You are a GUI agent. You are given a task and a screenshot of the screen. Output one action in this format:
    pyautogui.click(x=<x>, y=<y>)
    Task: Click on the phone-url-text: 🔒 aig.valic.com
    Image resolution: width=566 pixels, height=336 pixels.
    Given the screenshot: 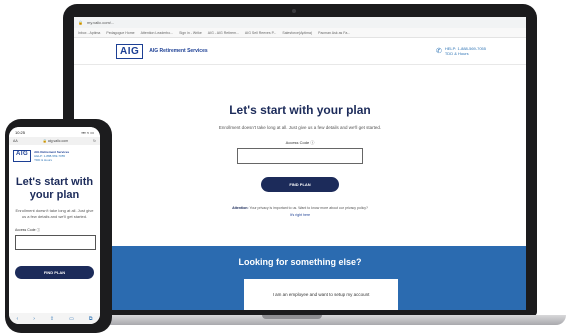 What is the action you would take?
    pyautogui.click(x=56, y=141)
    